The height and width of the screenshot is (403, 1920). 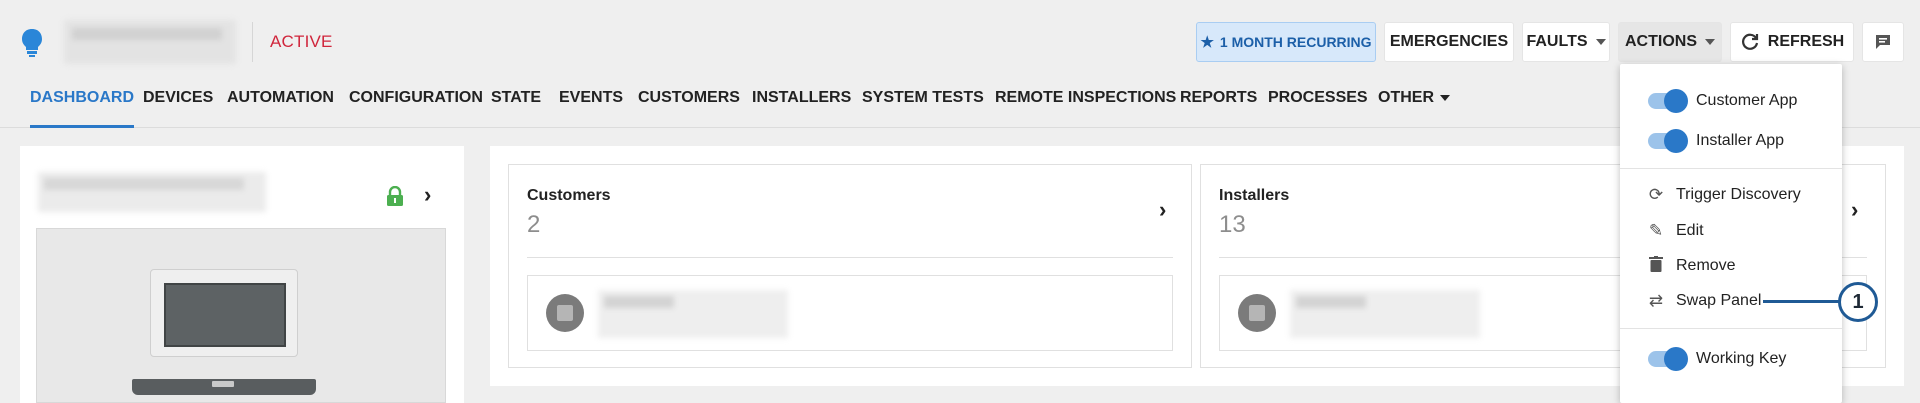 I want to click on menu-item-trigger-discovery: ⟳ Trigger Discovery, so click(x=1731, y=195).